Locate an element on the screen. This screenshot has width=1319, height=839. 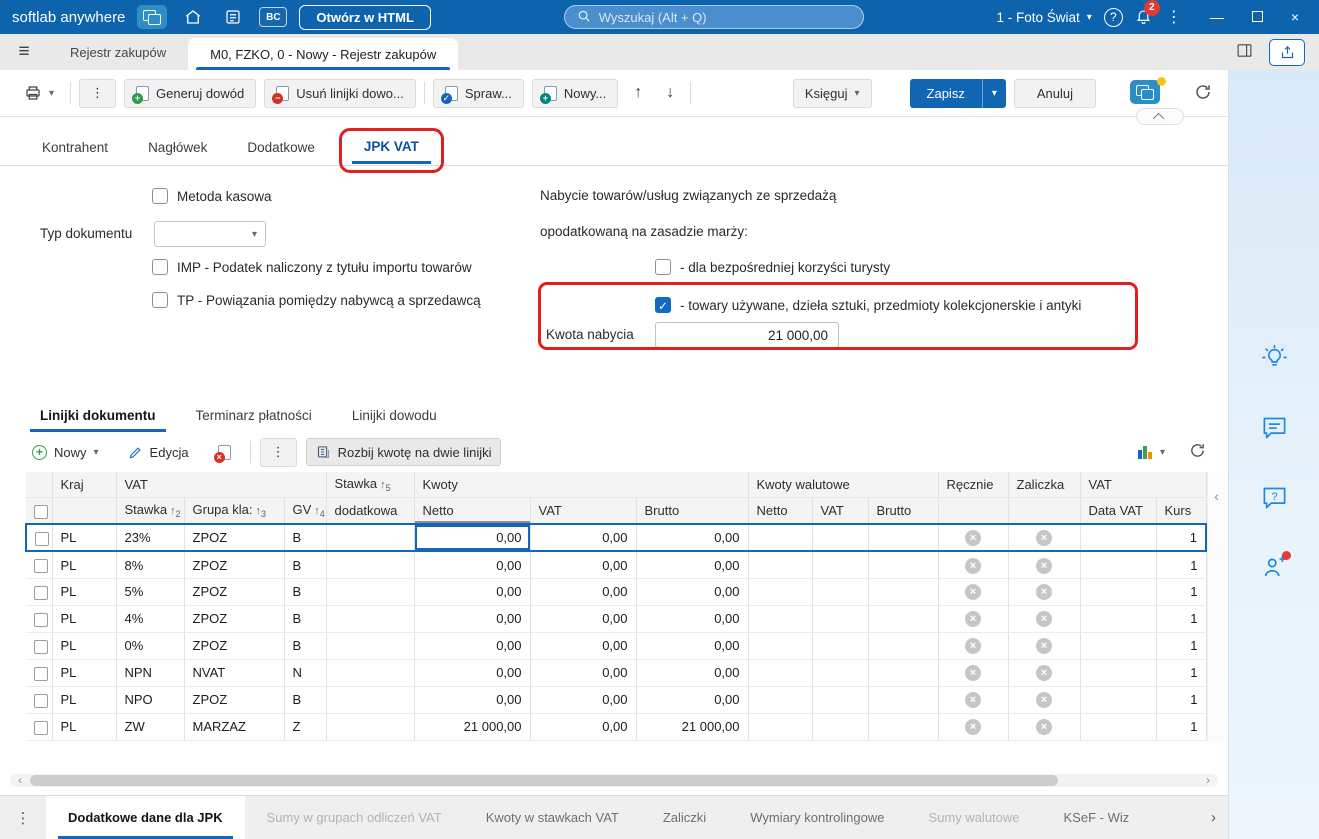
side-panel-collapse-rail: ‹ is located at coordinates (1216, 606).